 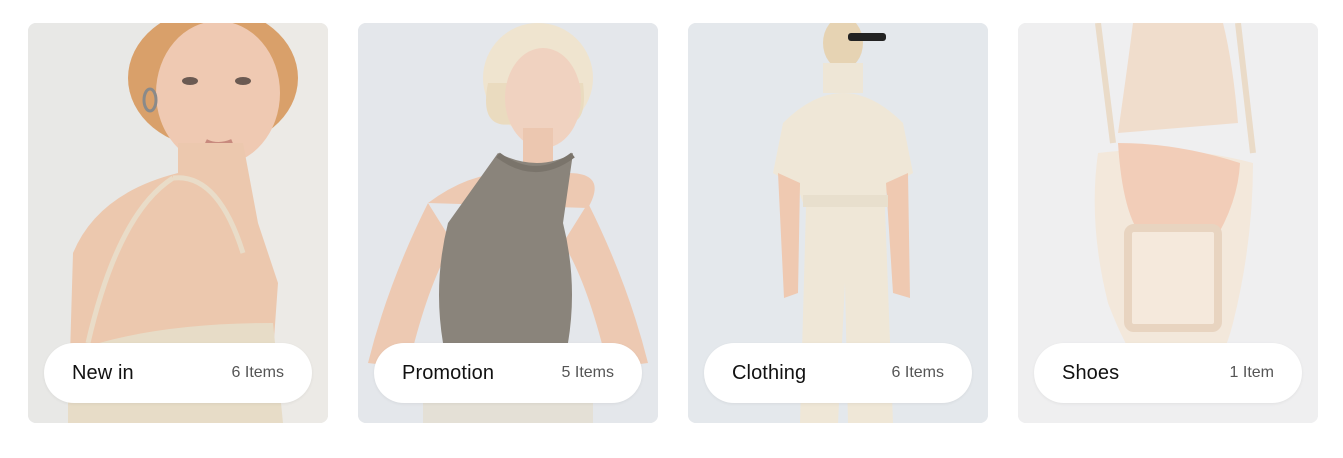 I want to click on category-name: New in, so click(x=103, y=372).